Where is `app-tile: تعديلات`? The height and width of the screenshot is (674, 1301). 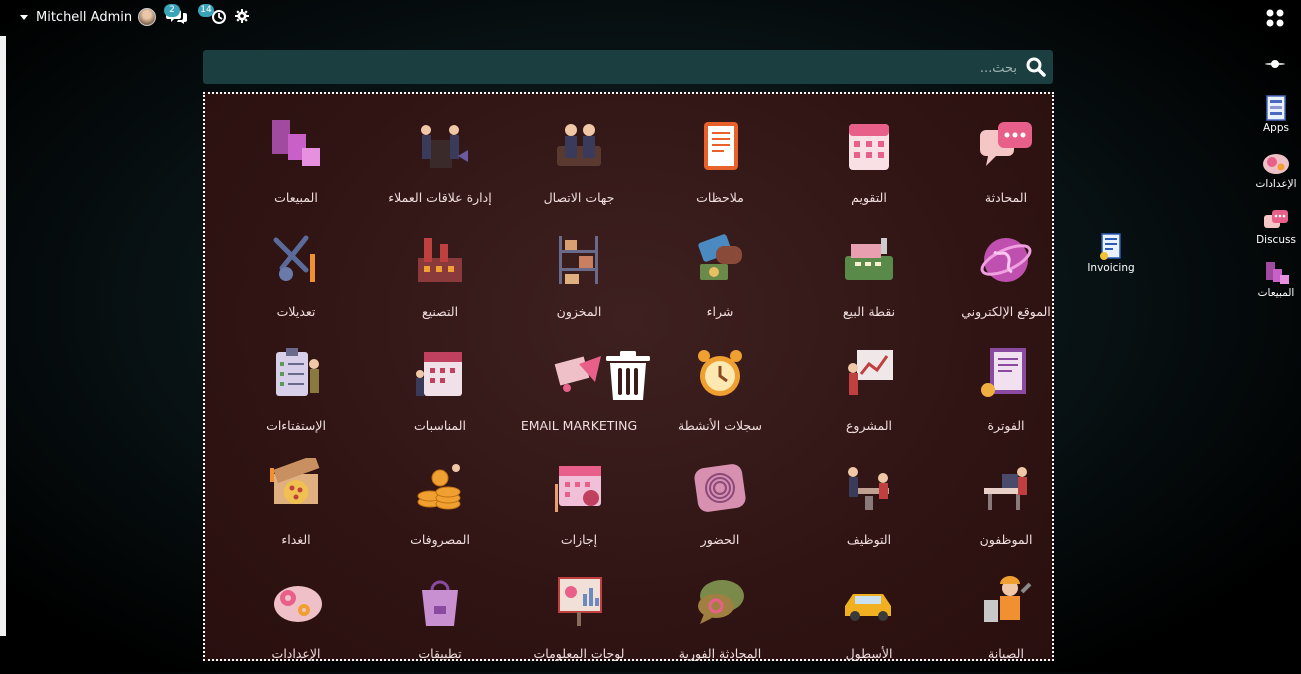
app-tile: تعديلات is located at coordinates (296, 276).